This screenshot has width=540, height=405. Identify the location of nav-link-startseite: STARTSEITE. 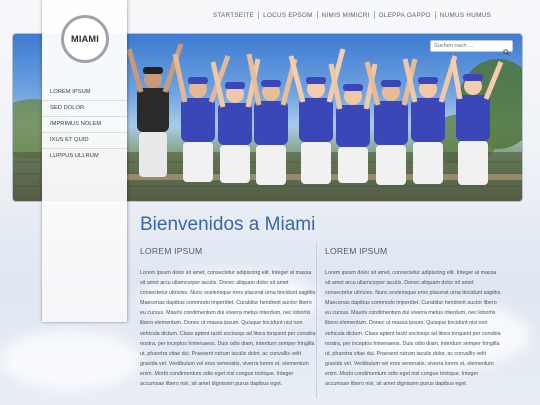
(233, 15).